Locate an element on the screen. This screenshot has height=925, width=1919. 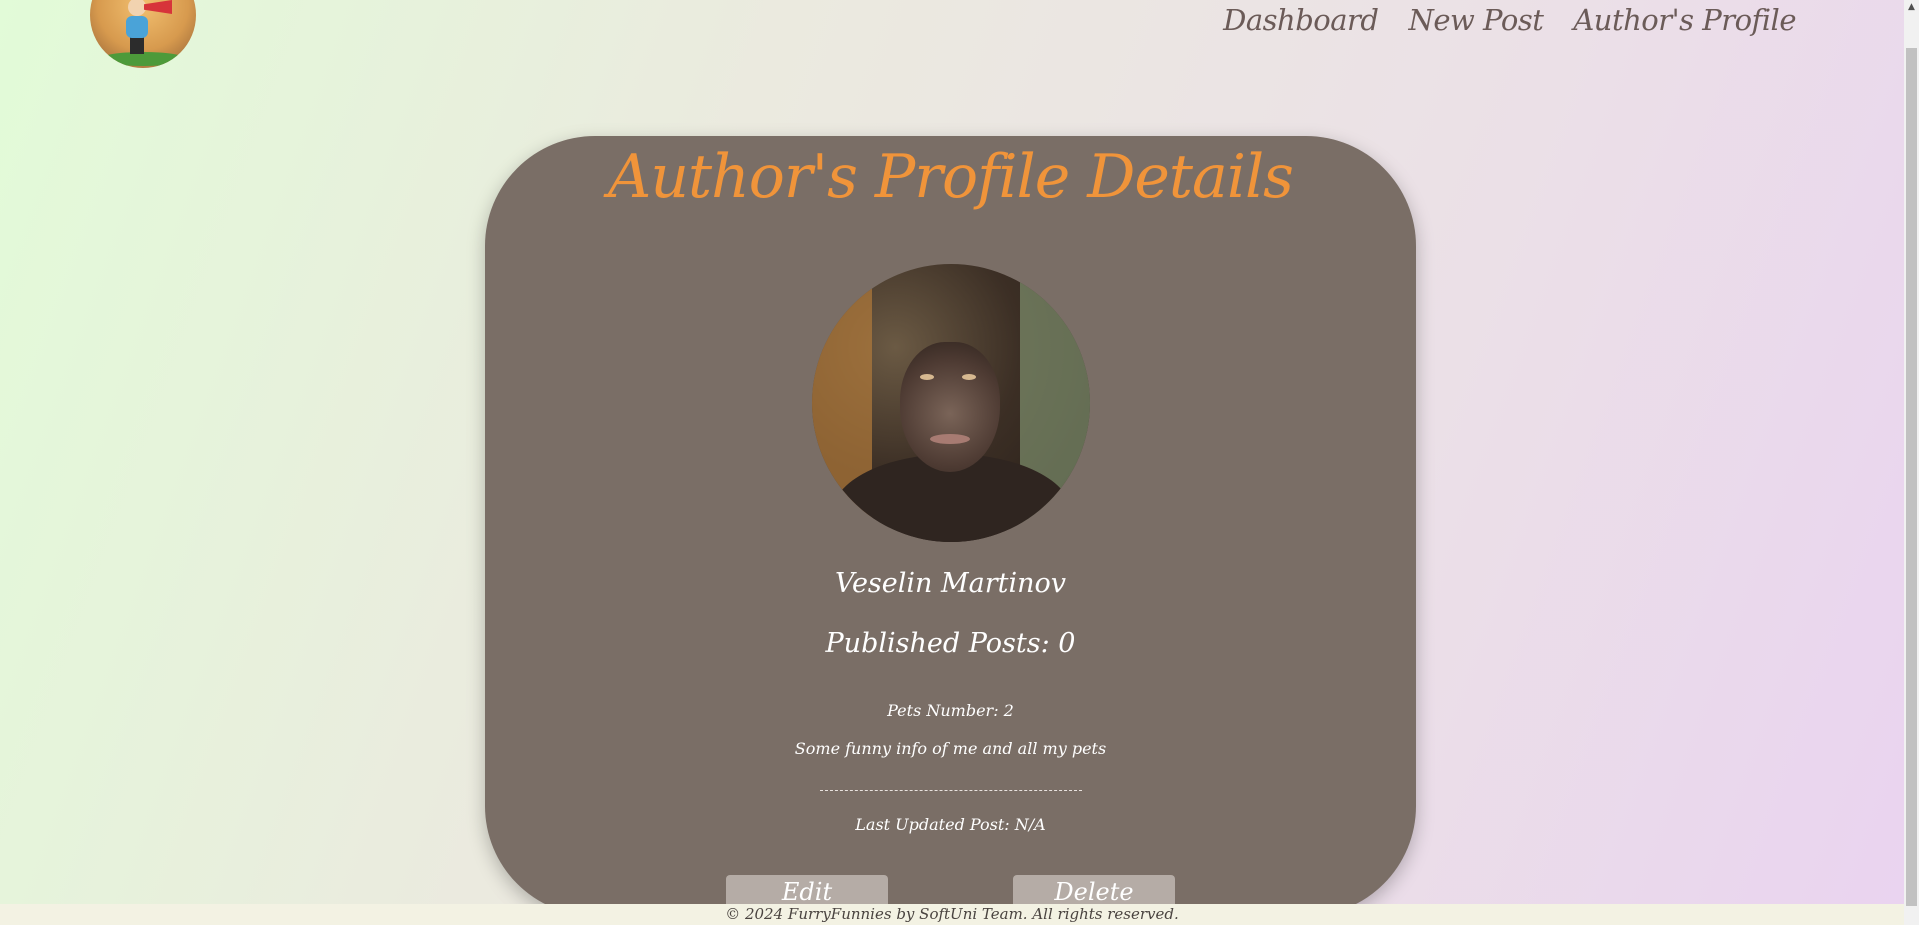
megaphone-icon is located at coordinates (158, 7).